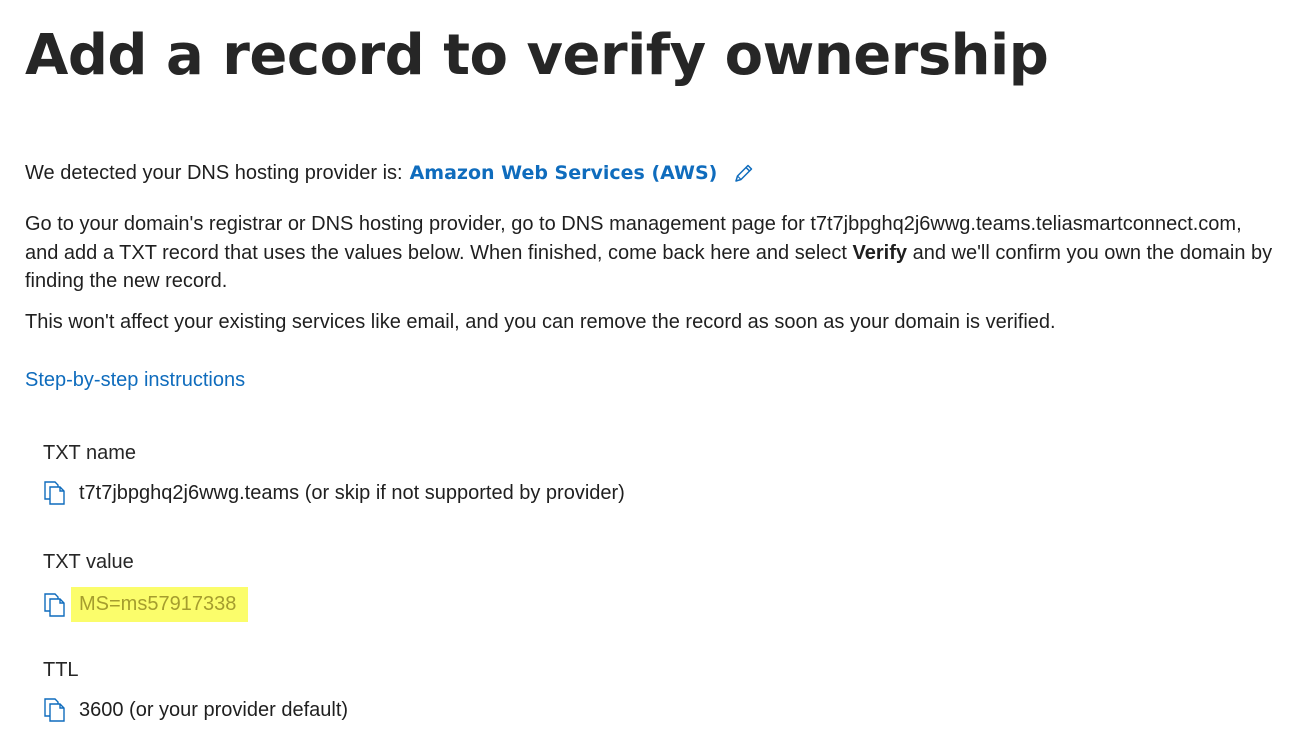 This screenshot has width=1301, height=753. What do you see at coordinates (160, 604) in the screenshot?
I see `txt-value-value: MS=ms57917338` at bounding box center [160, 604].